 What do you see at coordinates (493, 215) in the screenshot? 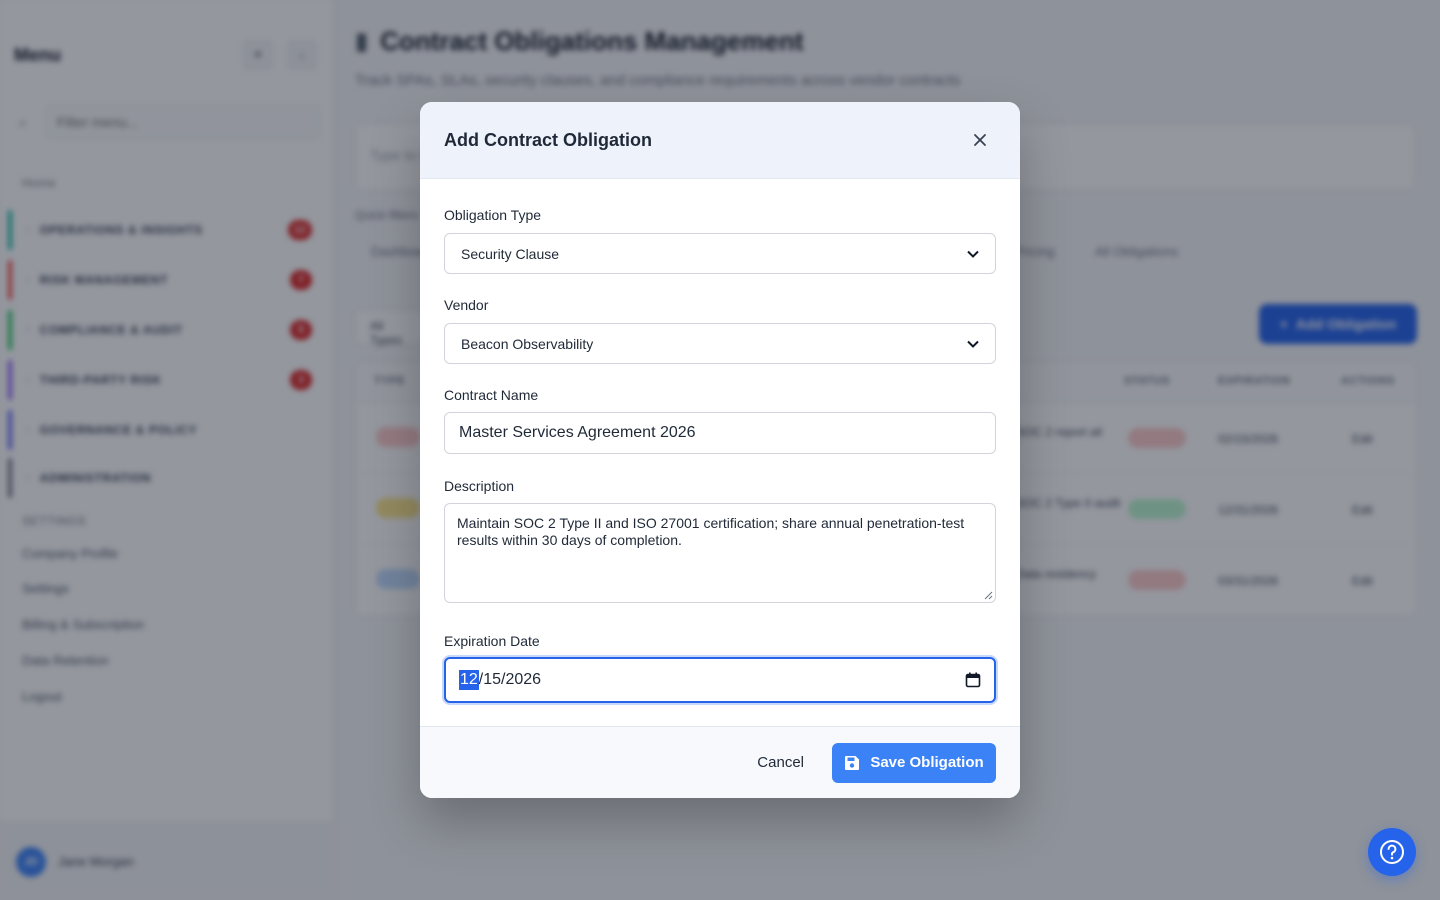
I see `obligation-type-label: Obligation Type` at bounding box center [493, 215].